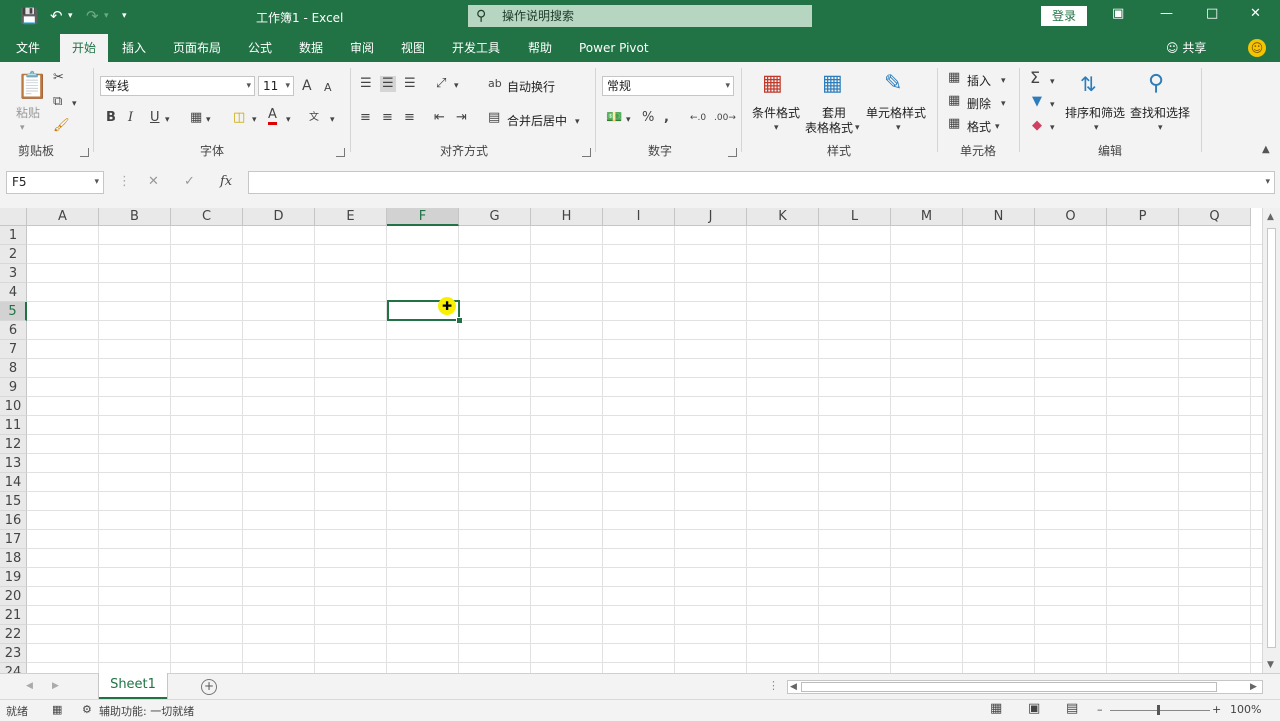 The image size is (1280, 721). I want to click on format-as-table-icon: ▦, so click(832, 84).